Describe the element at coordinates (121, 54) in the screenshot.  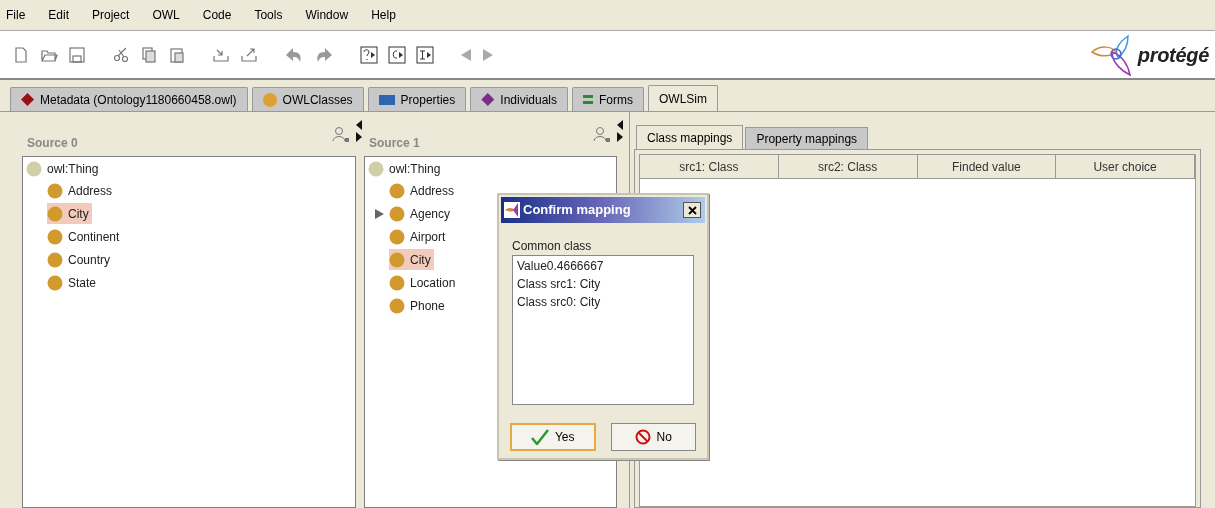
I see `cut-icon` at that location.